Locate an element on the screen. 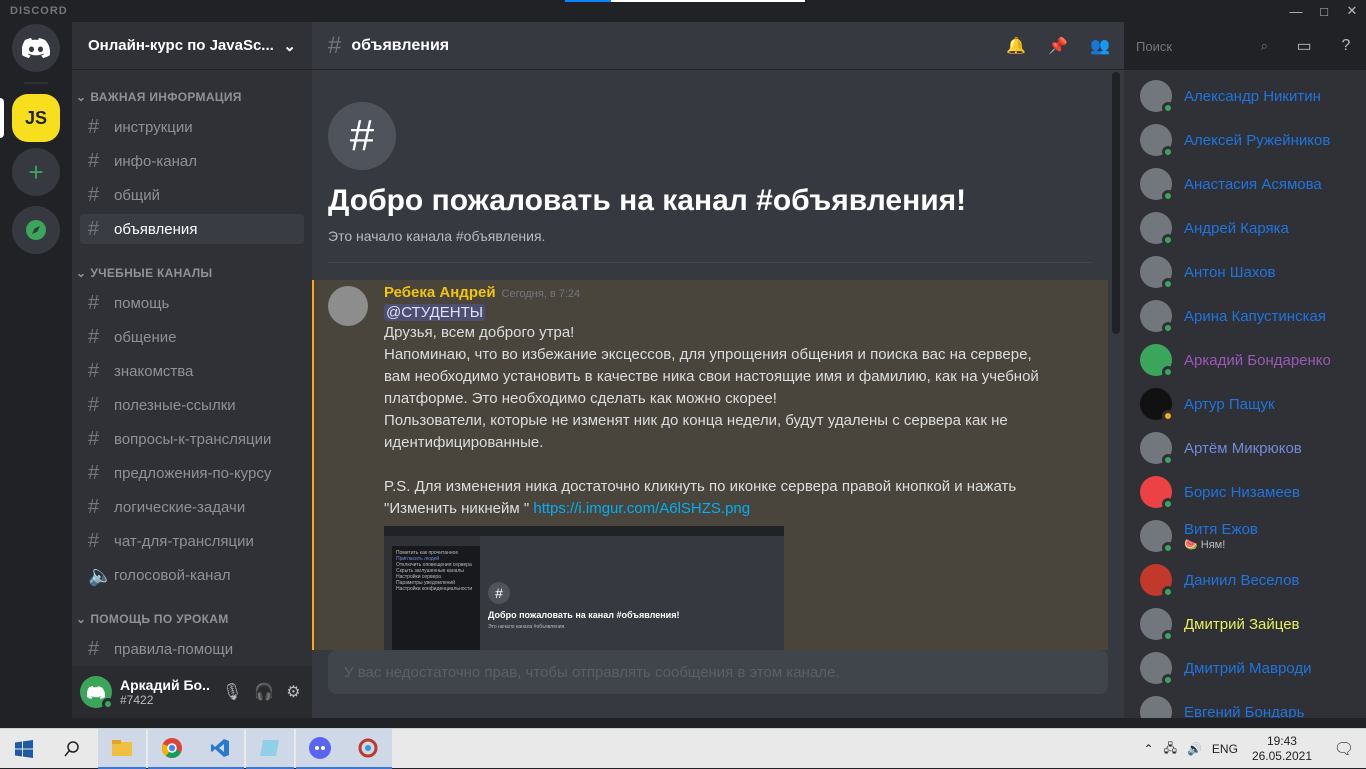  help-icon: ? is located at coordinates (1346, 46).